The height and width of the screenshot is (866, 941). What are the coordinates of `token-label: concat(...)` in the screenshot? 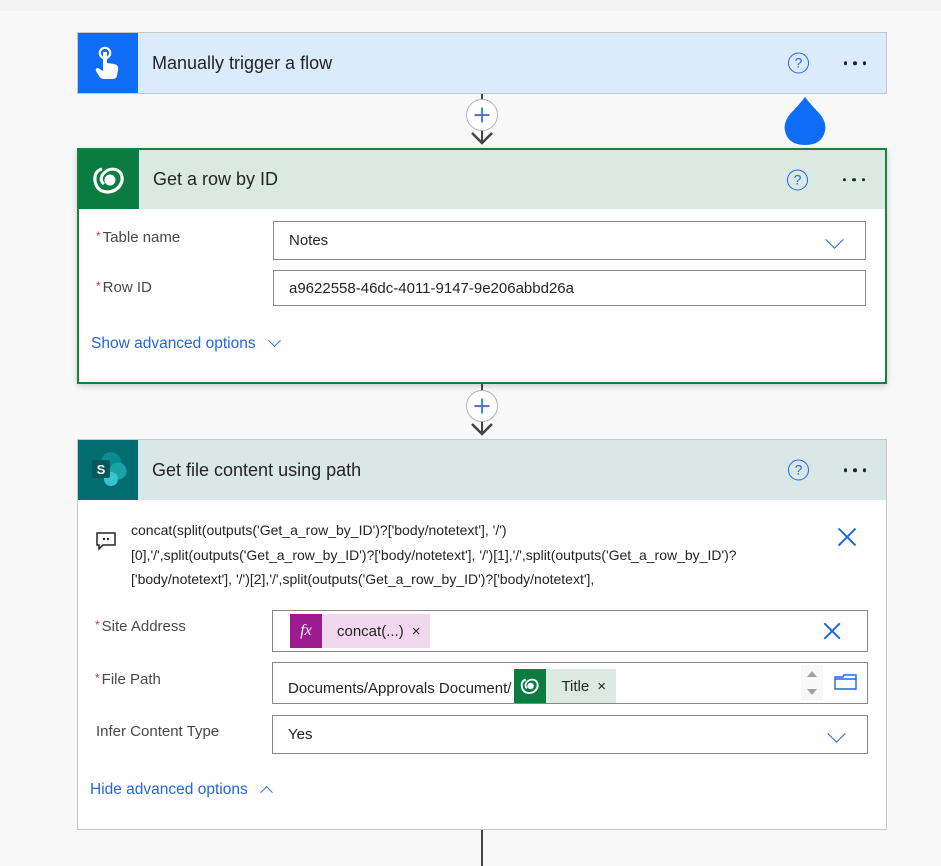 It's located at (370, 631).